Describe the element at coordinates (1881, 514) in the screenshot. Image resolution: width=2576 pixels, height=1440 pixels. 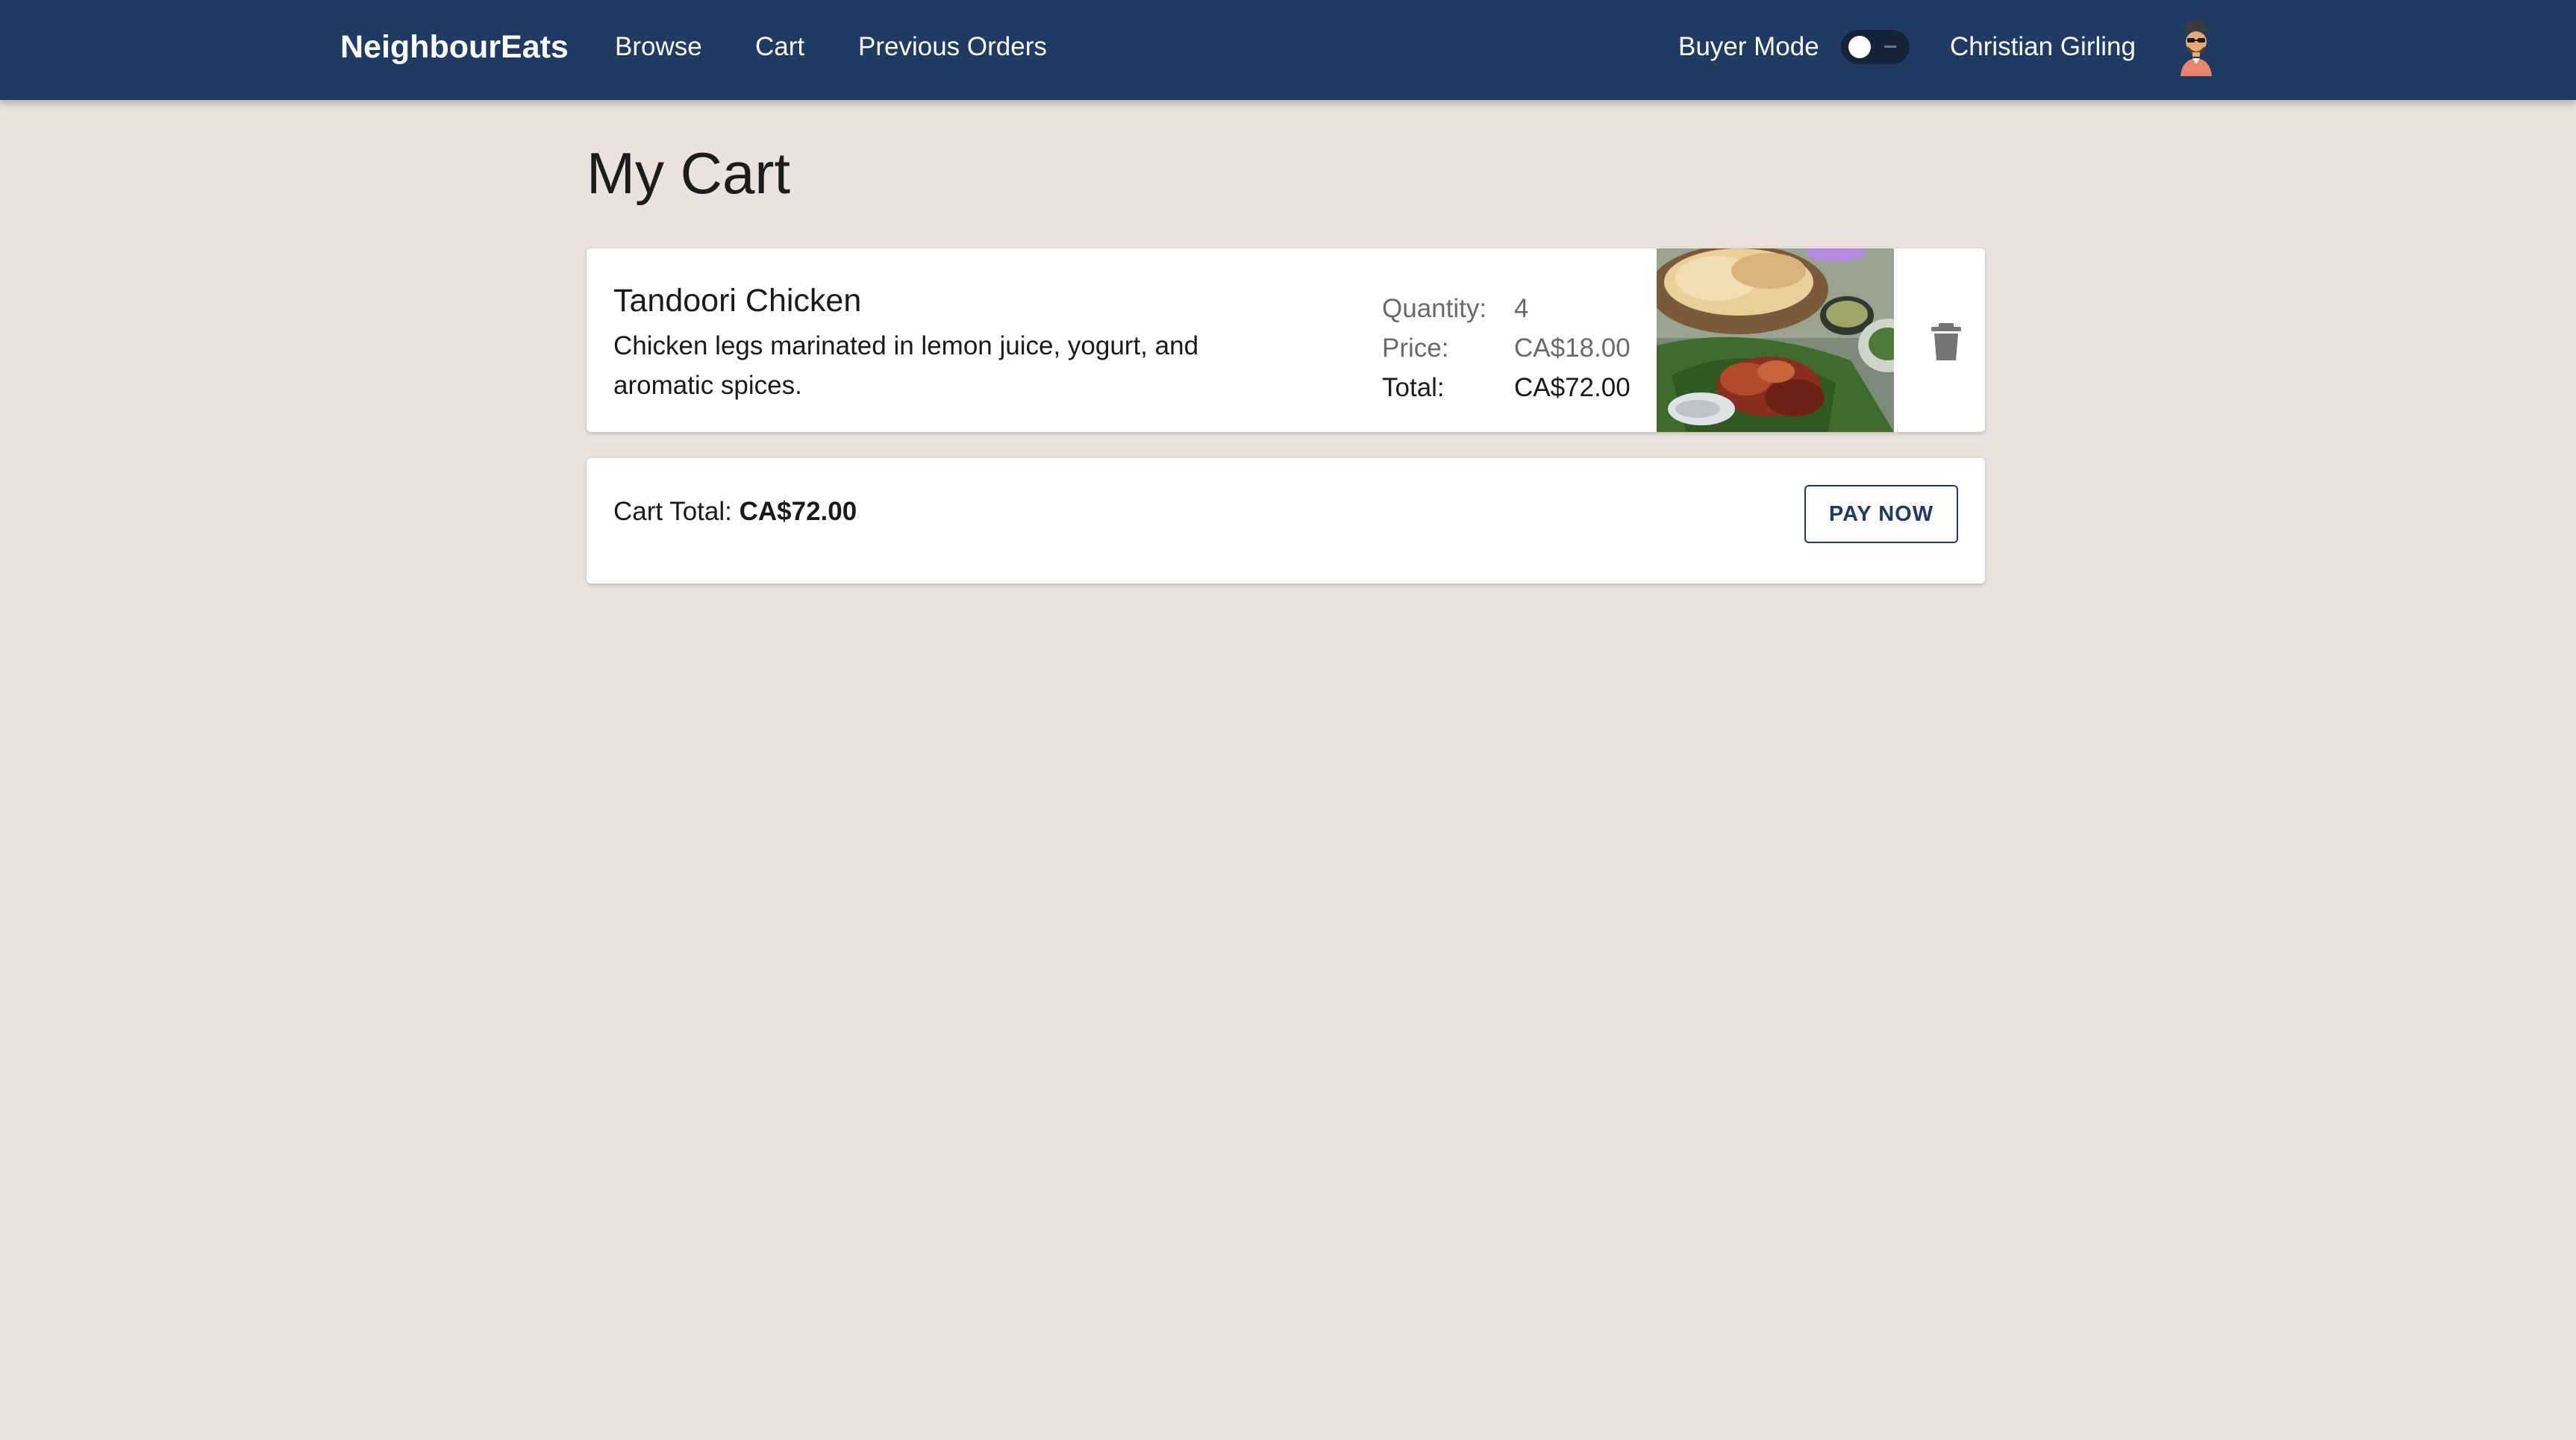
I see `pay-now-button: PAY NOW` at that location.